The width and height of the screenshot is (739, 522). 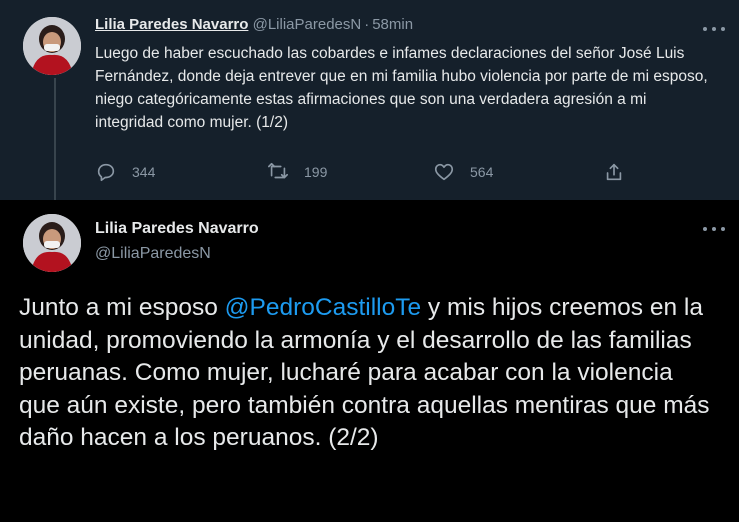 I want to click on like-count: 564, so click(x=482, y=172).